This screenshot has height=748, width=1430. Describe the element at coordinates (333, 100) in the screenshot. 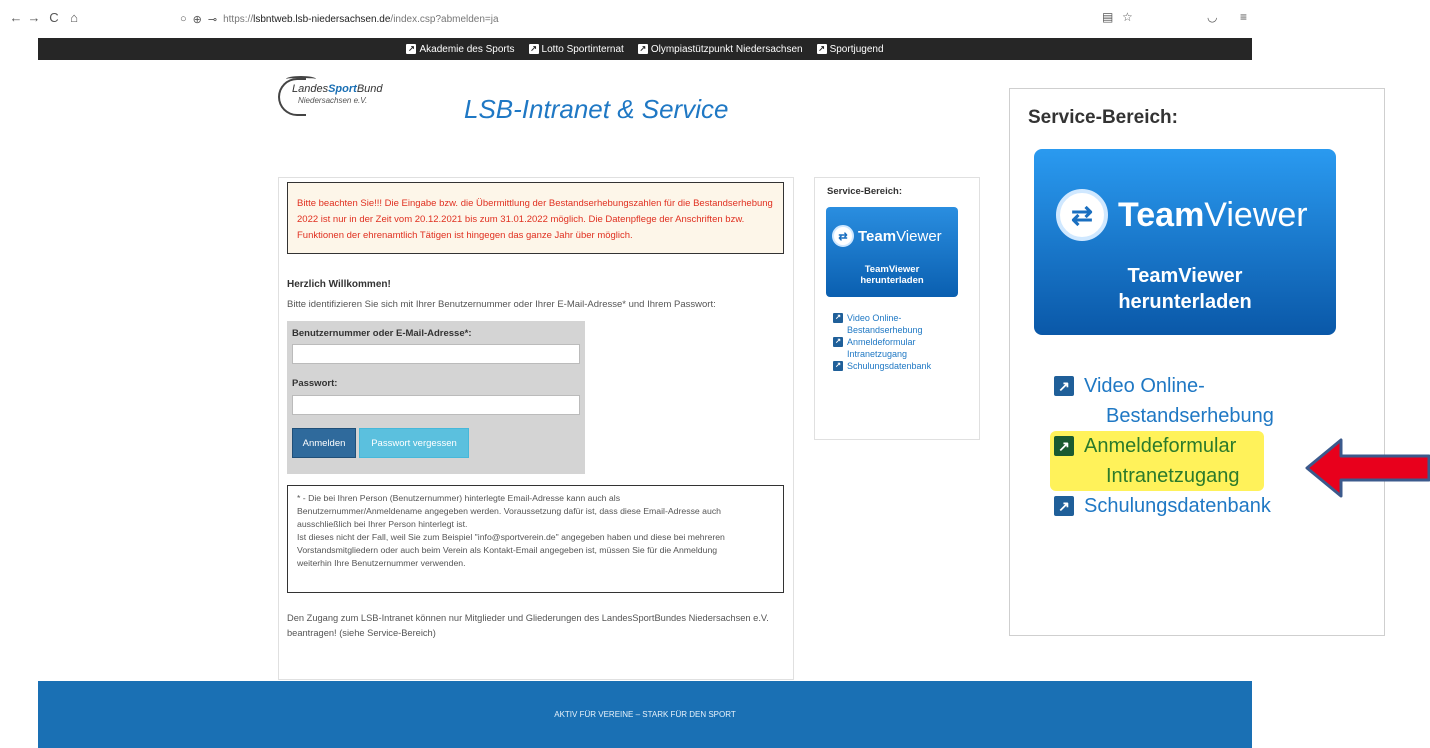

I see `logo-subtext: Niedersachsen e.V.` at that location.